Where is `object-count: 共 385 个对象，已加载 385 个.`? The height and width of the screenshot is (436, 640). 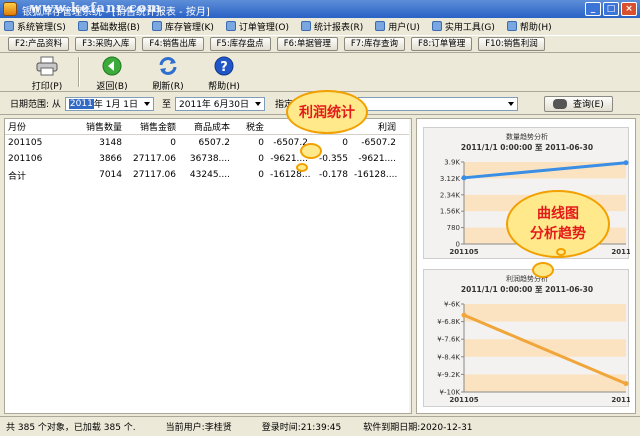
object-count: 共 385 个对象，已加载 385 个. is located at coordinates (71, 428).